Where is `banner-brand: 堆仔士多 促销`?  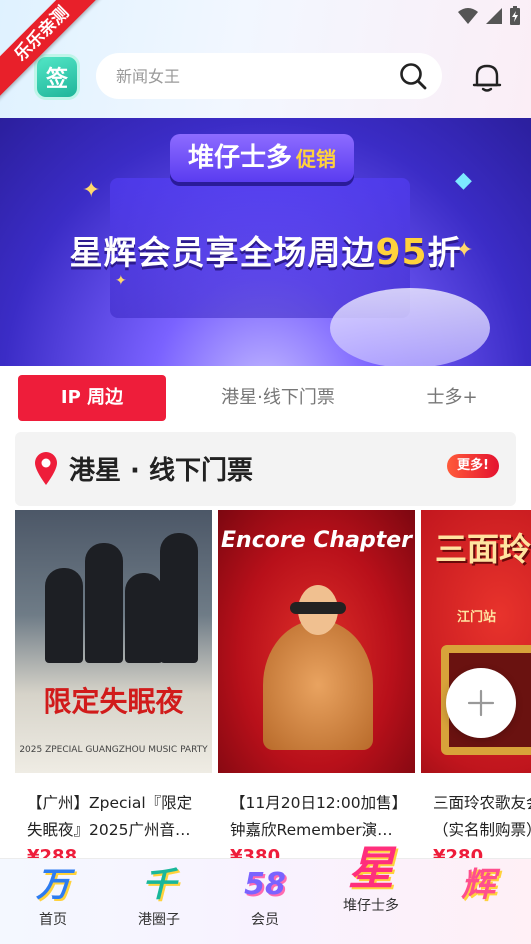
banner-brand: 堆仔士多 促销 is located at coordinates (262, 158).